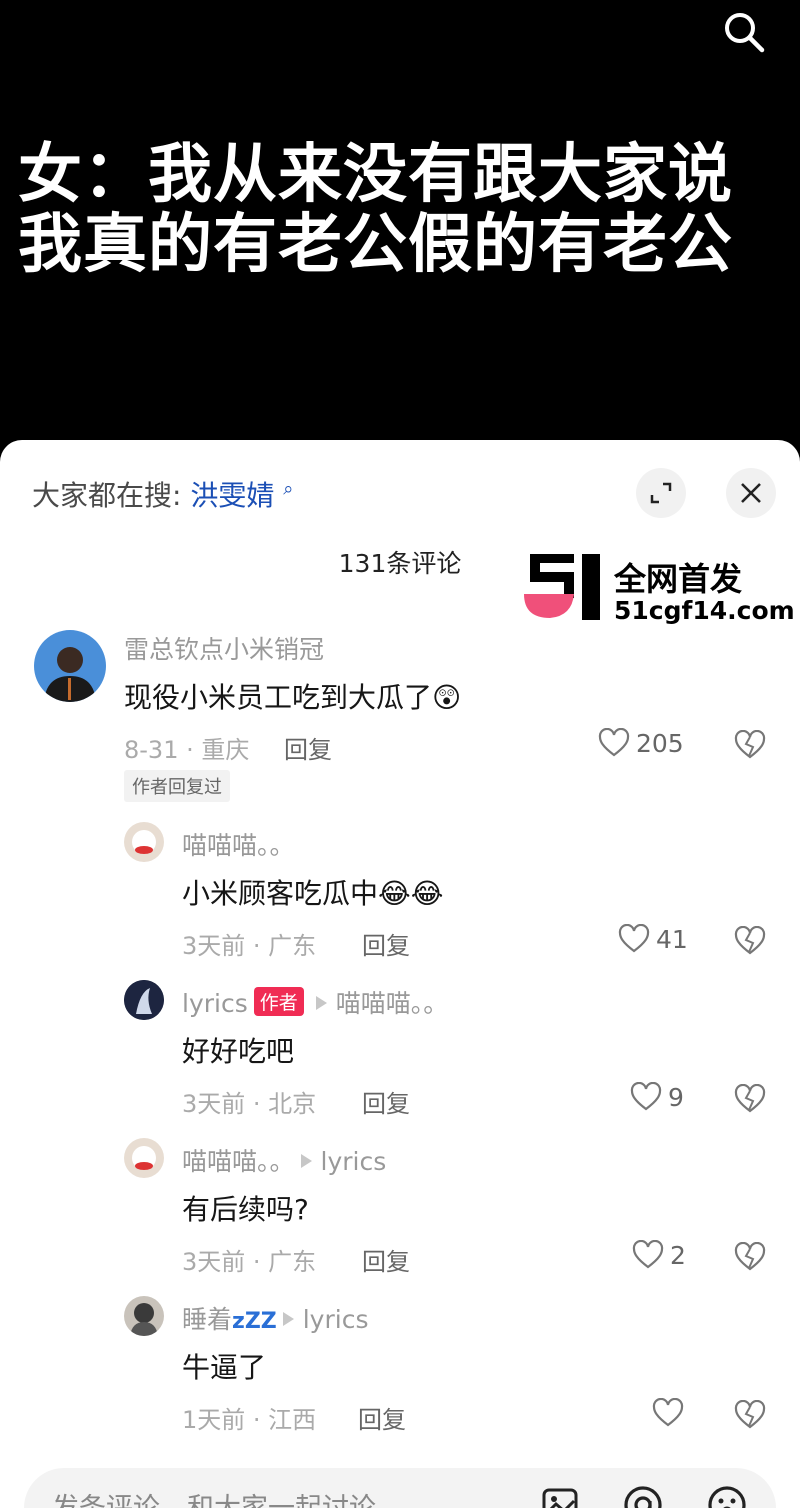 The image size is (800, 1508). Describe the element at coordinates (280, 893) in the screenshot. I see `reply-text-body: 小米顾客吃瓜中` at that location.